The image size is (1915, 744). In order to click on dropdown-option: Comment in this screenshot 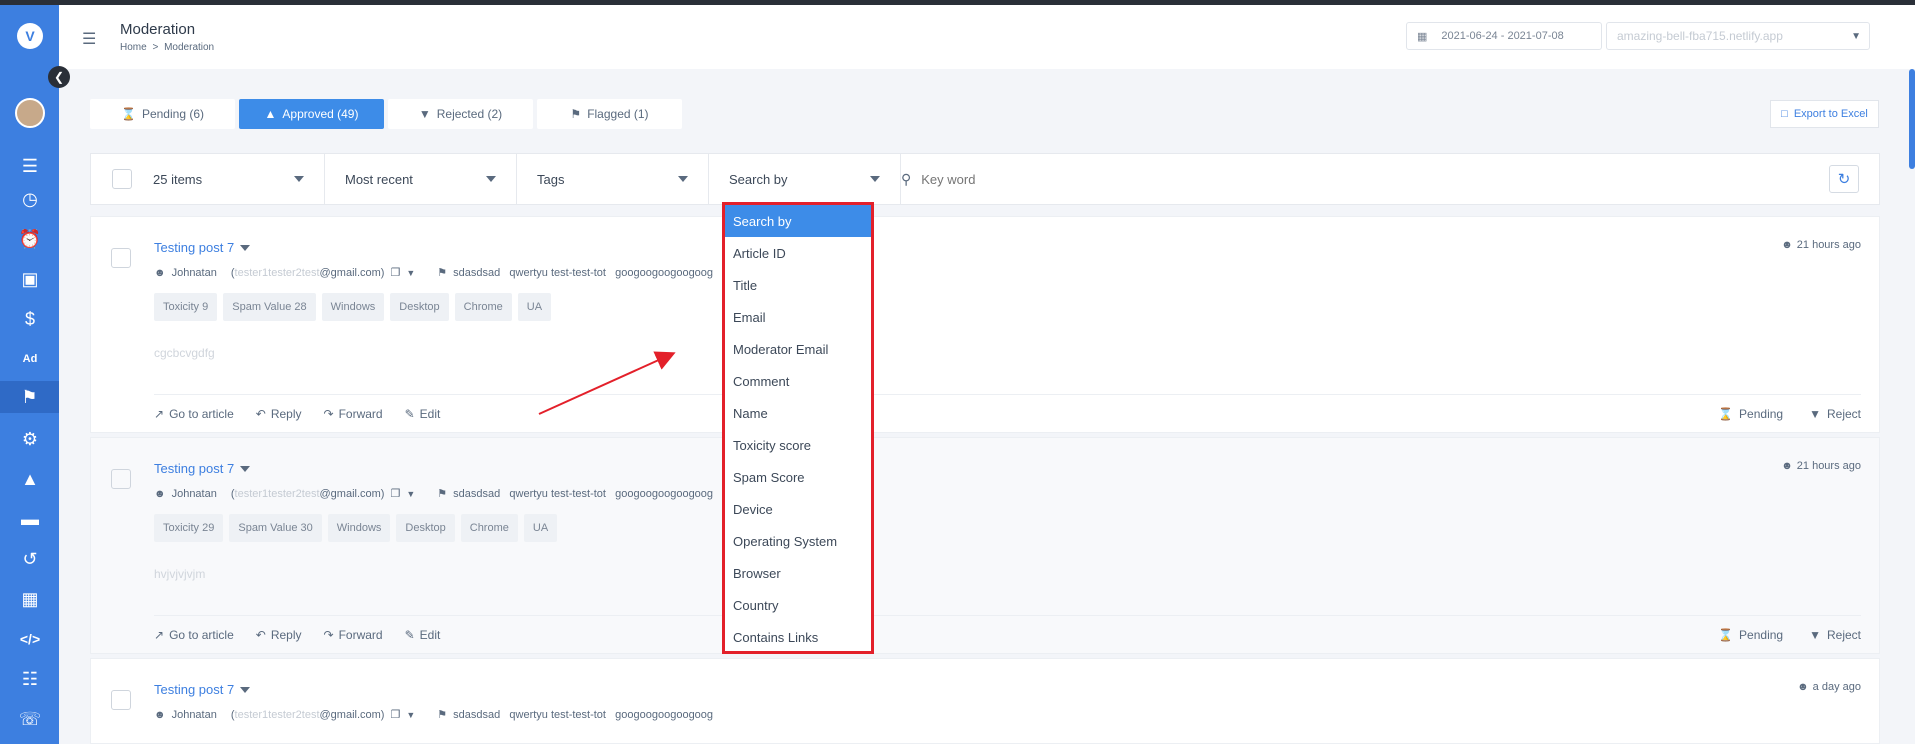, I will do `click(798, 381)`.